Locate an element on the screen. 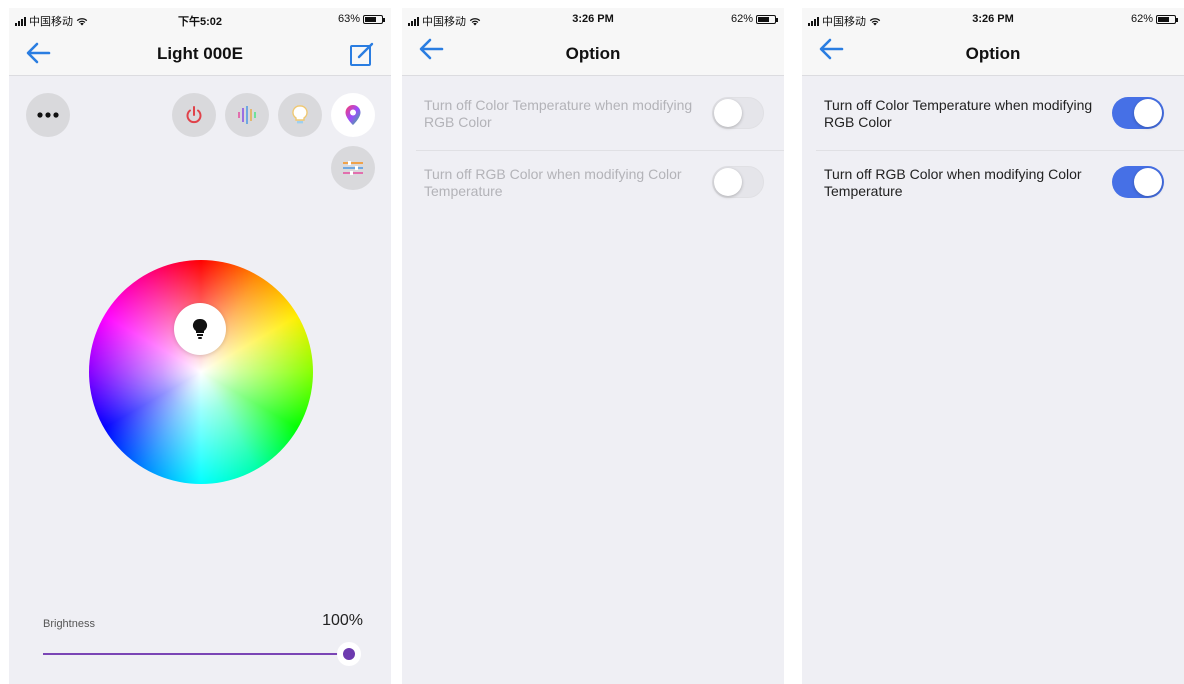 The image size is (1184, 684). status-bar: 中国移动 下午5:02 63% is located at coordinates (200, 19).